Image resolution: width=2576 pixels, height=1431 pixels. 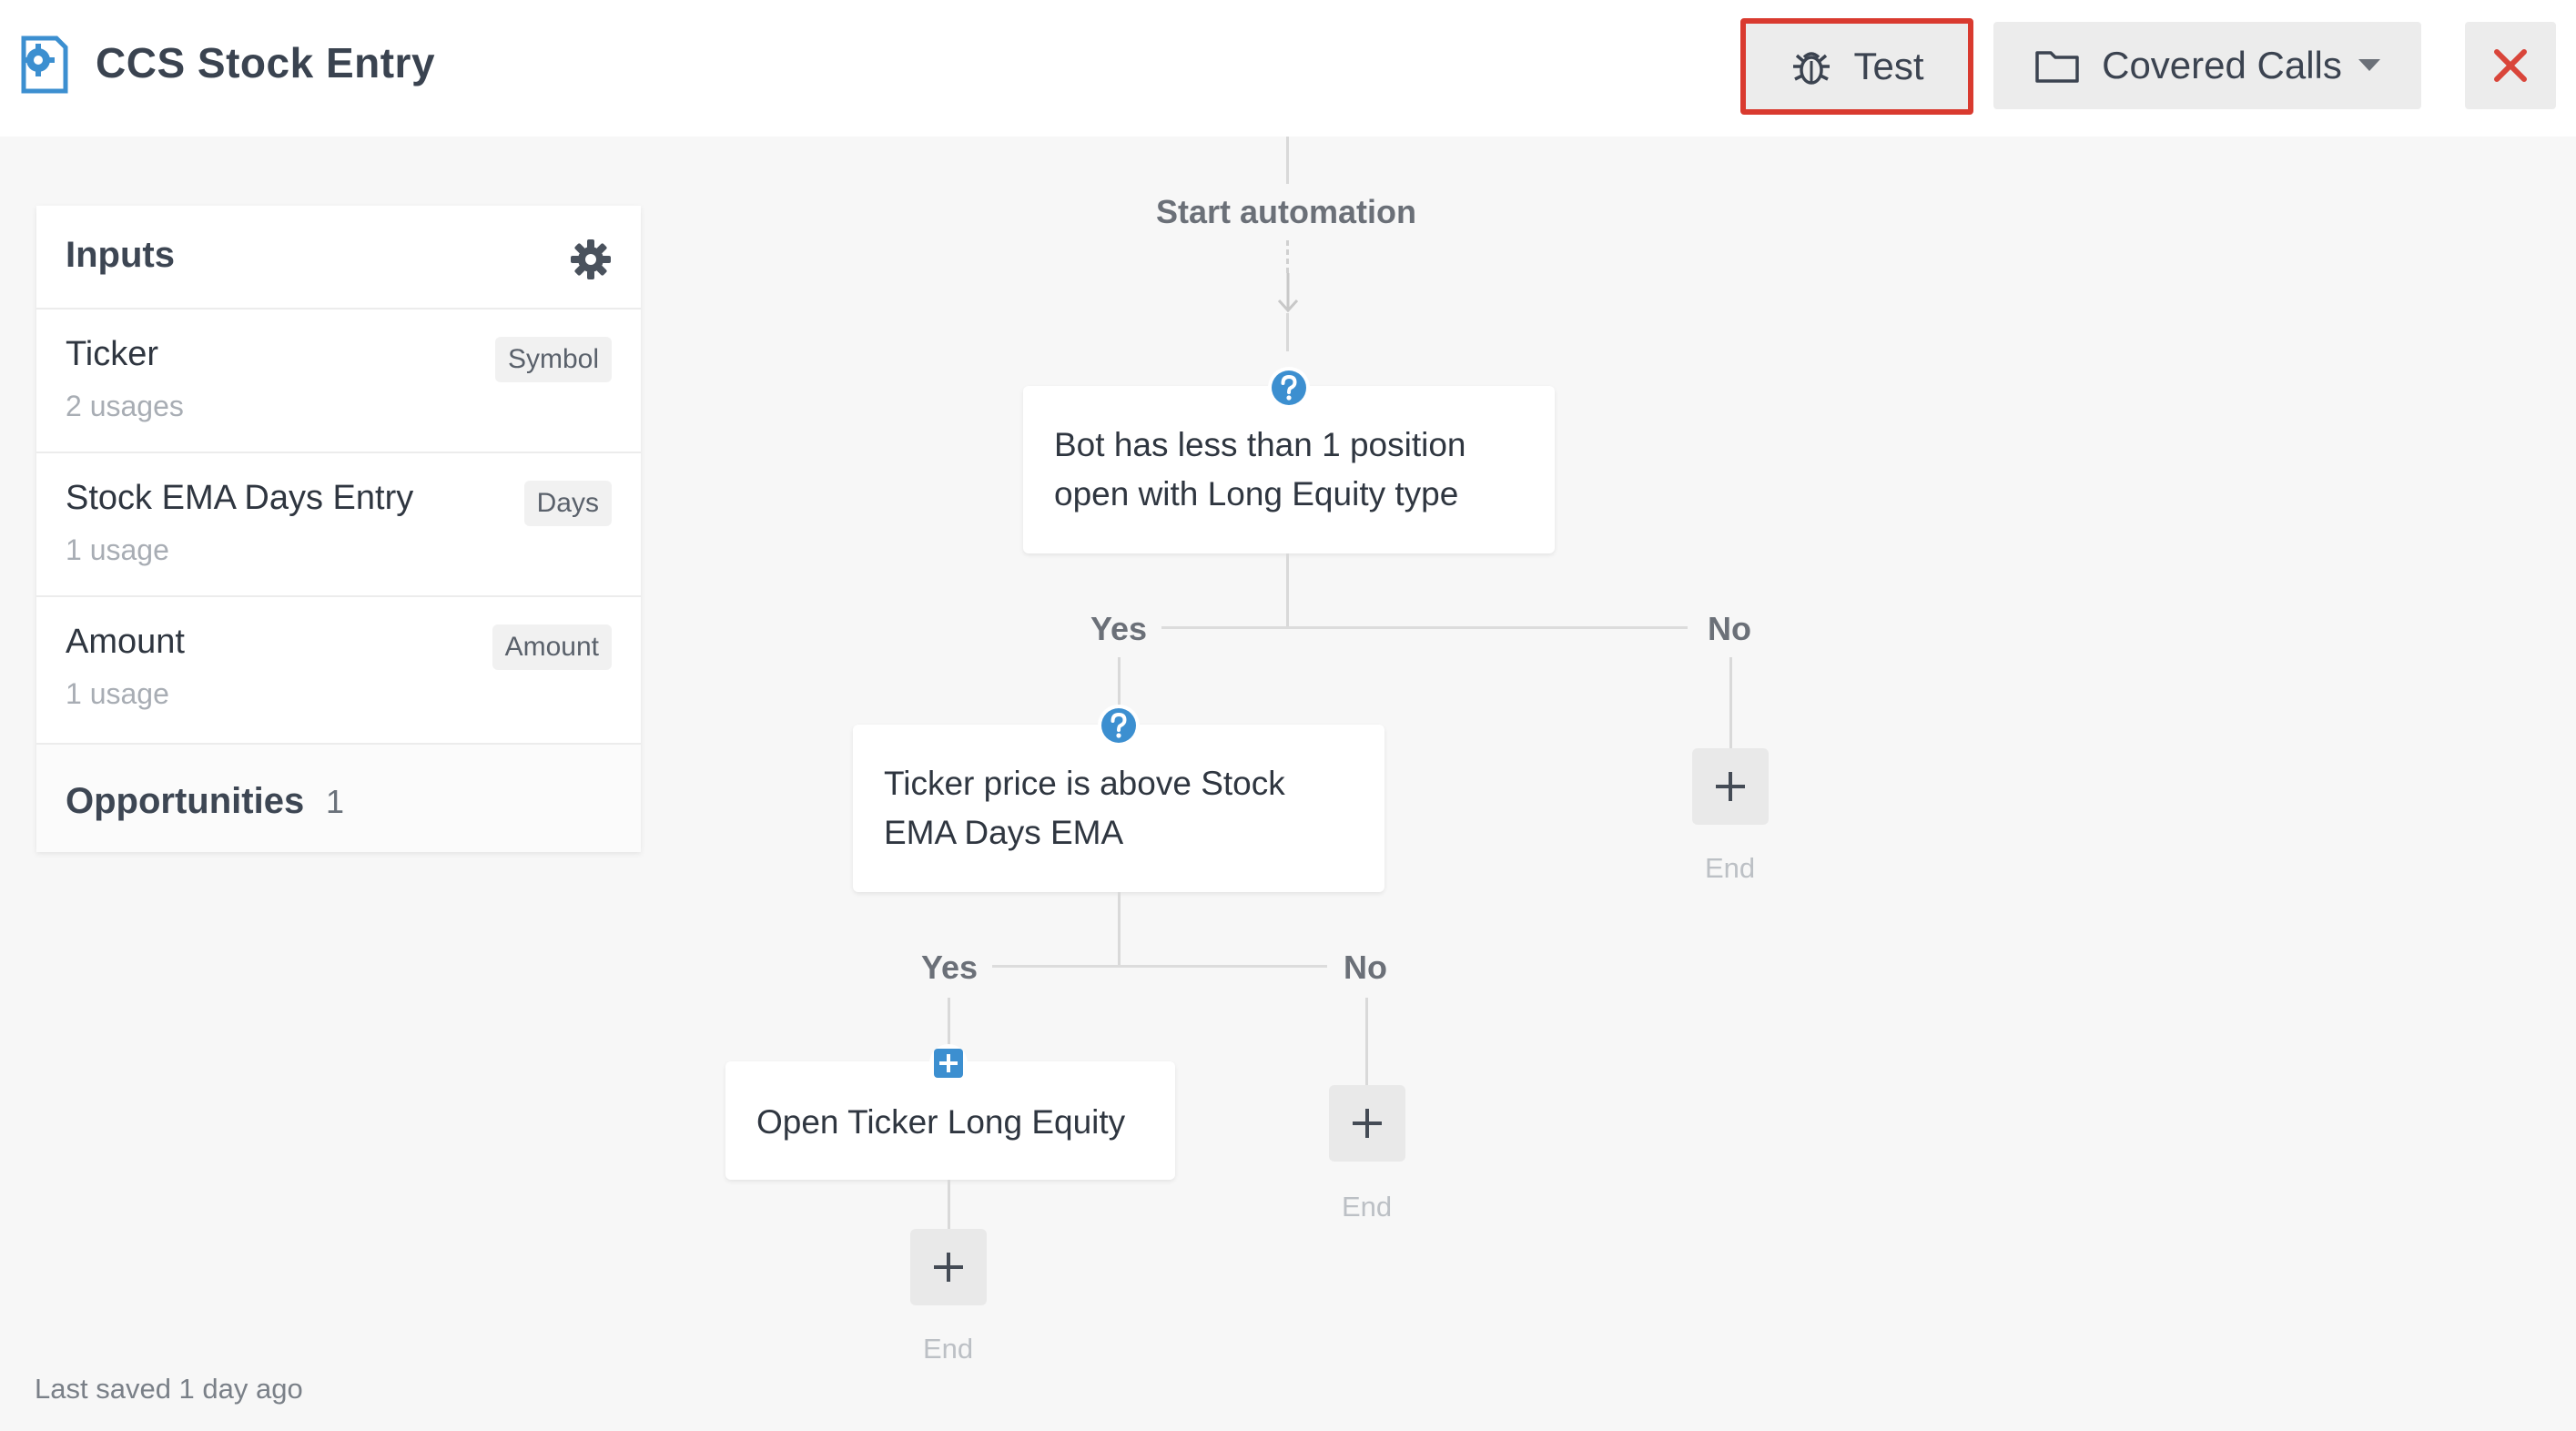 What do you see at coordinates (1286, 211) in the screenshot?
I see `start-automation-label: Start automation` at bounding box center [1286, 211].